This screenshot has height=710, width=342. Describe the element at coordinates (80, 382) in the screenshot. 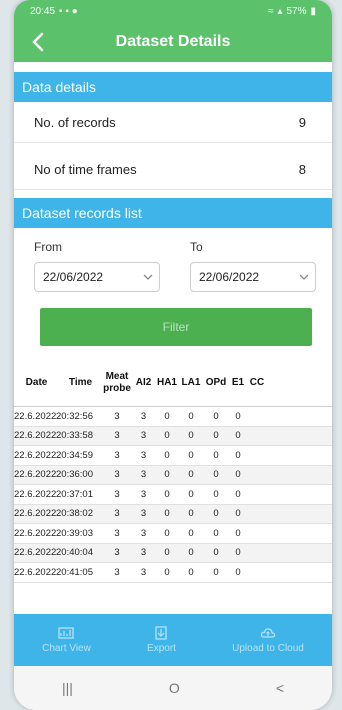

I see `column-header: Time` at that location.